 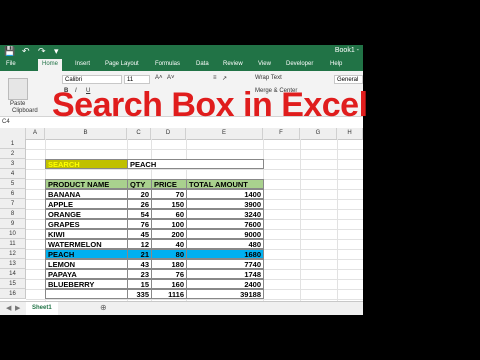 What do you see at coordinates (137, 79) in the screenshot?
I see `font-size-select: 11` at bounding box center [137, 79].